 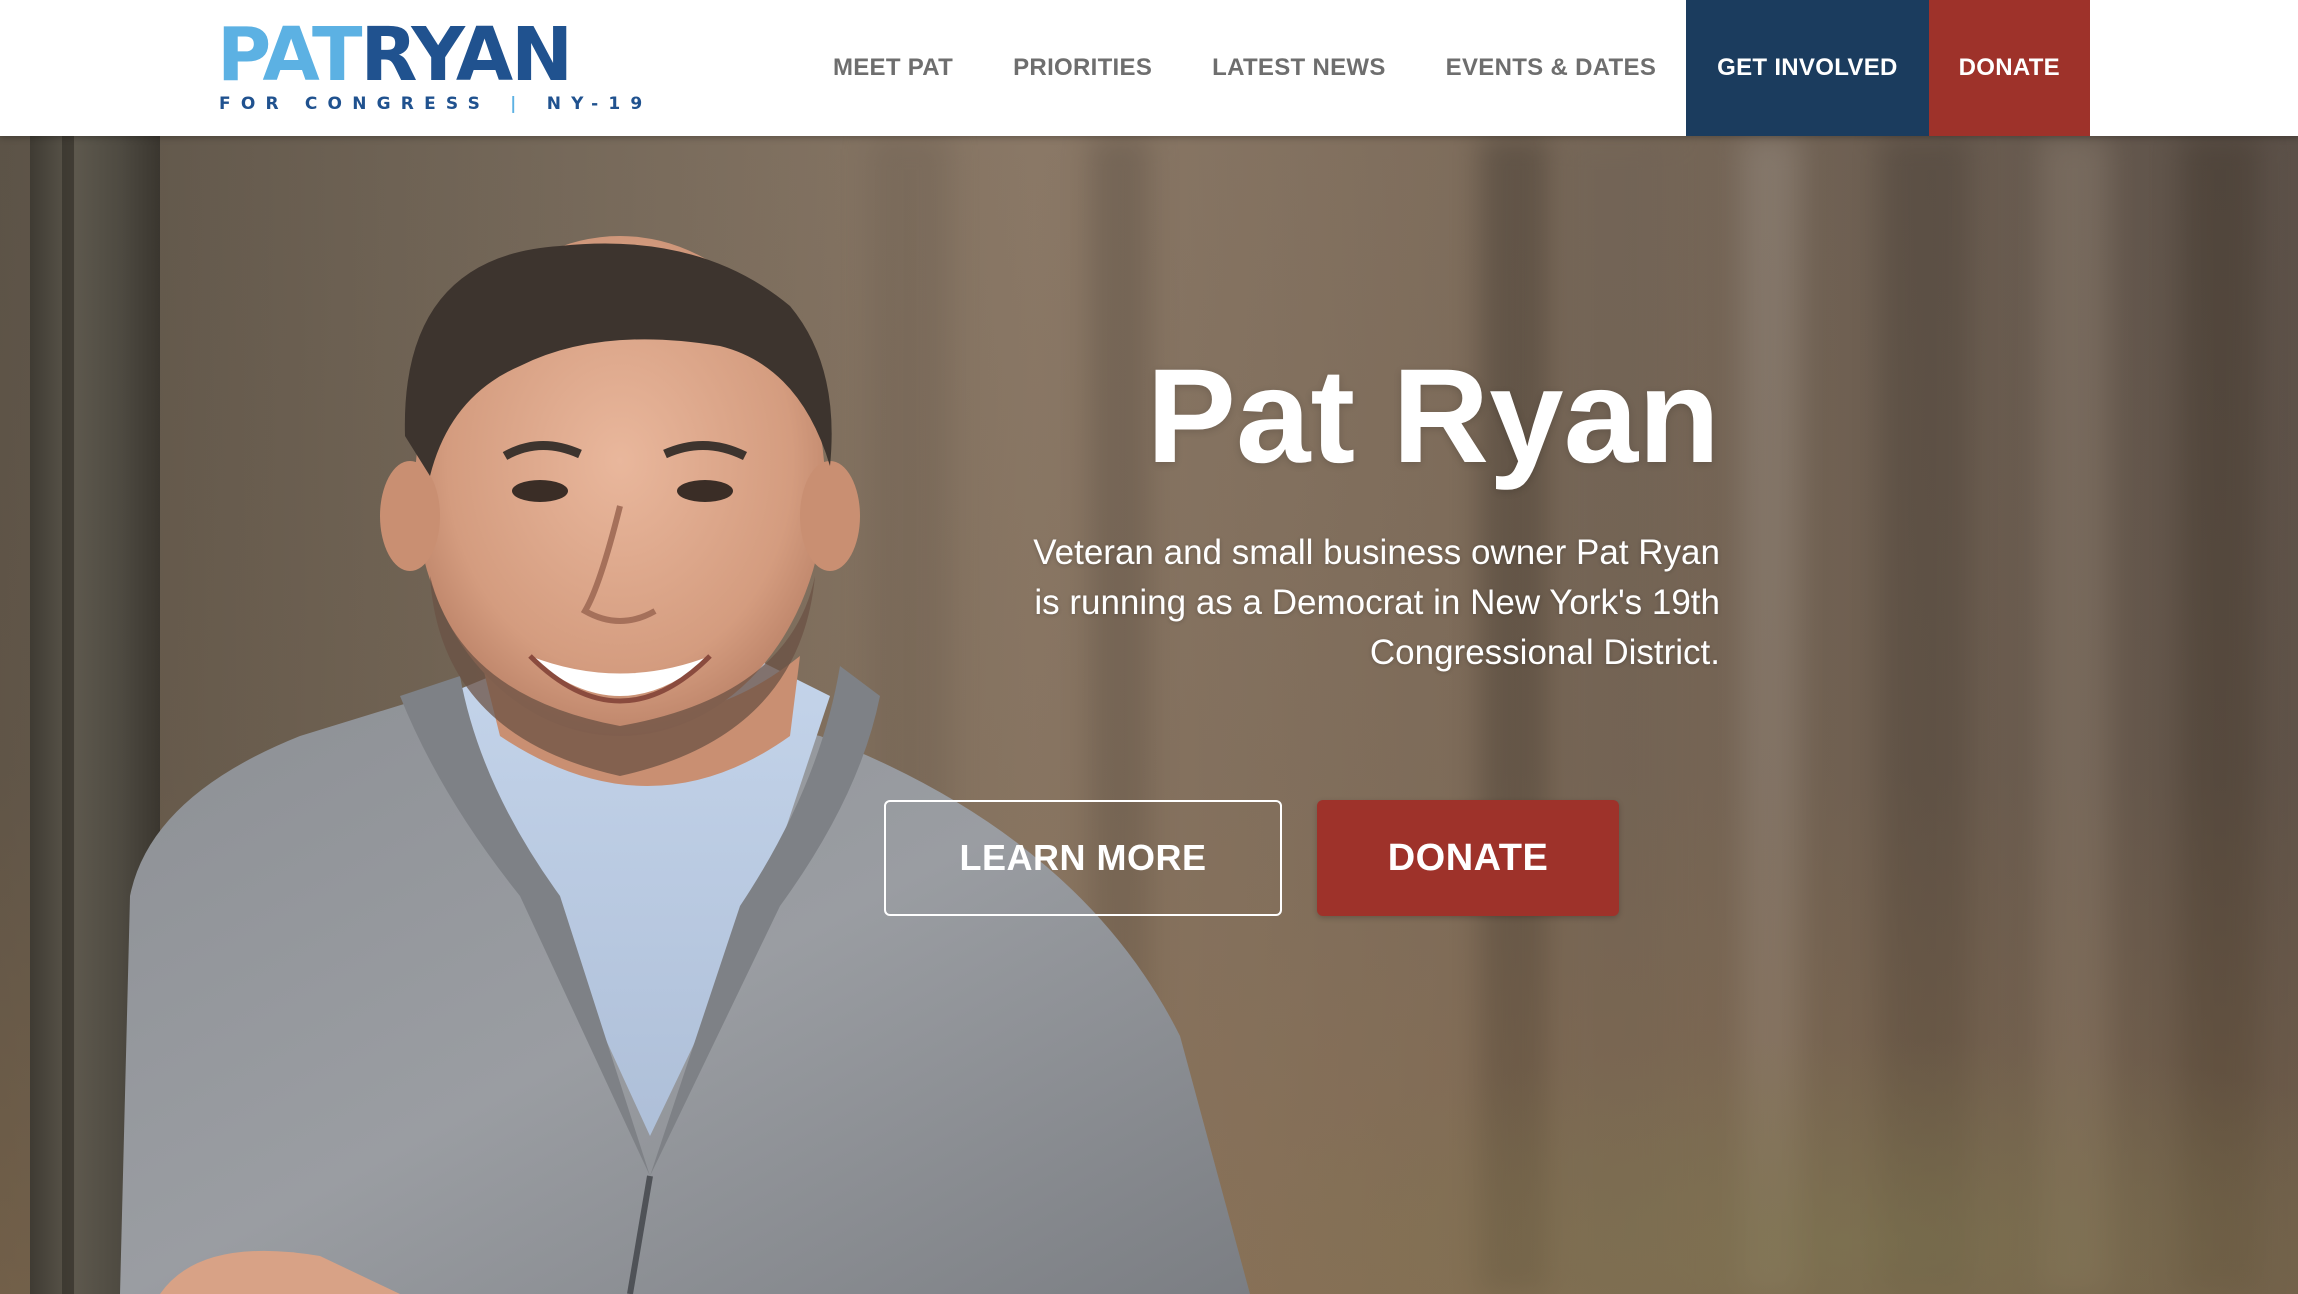 I want to click on logo-tagline-left: FOR CONGRESS, so click(x=355, y=104).